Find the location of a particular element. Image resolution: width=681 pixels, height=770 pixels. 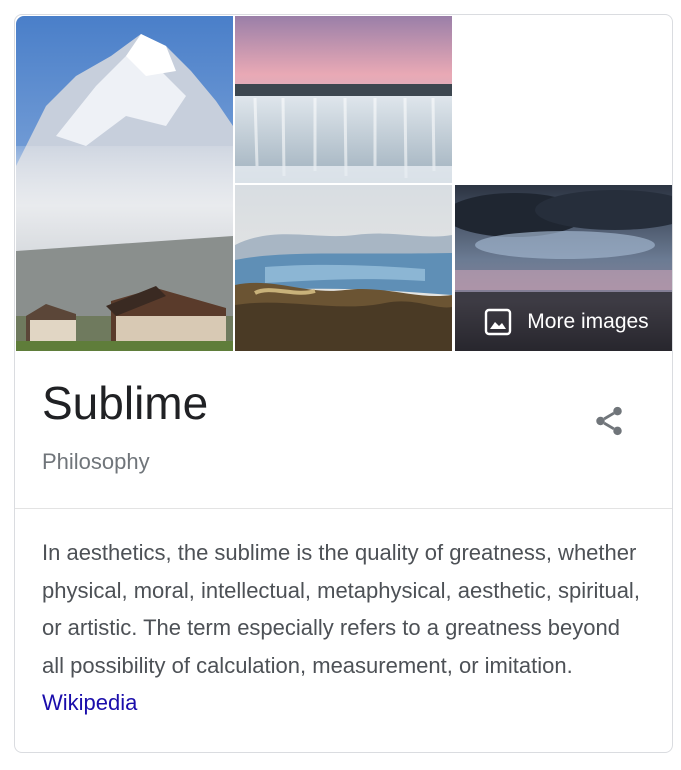

entity-title: Sublime is located at coordinates (125, 403).